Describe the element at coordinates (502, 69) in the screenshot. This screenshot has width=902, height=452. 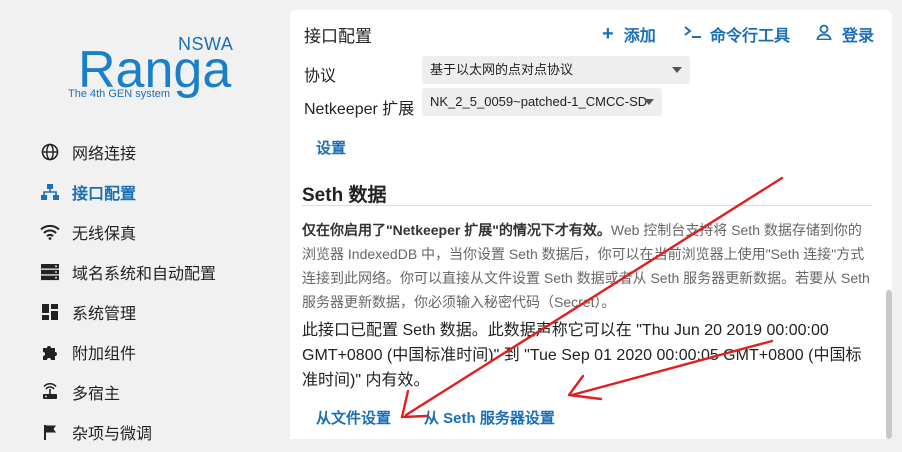
I see `protocol-value: 基于以太网的点对点协议` at that location.